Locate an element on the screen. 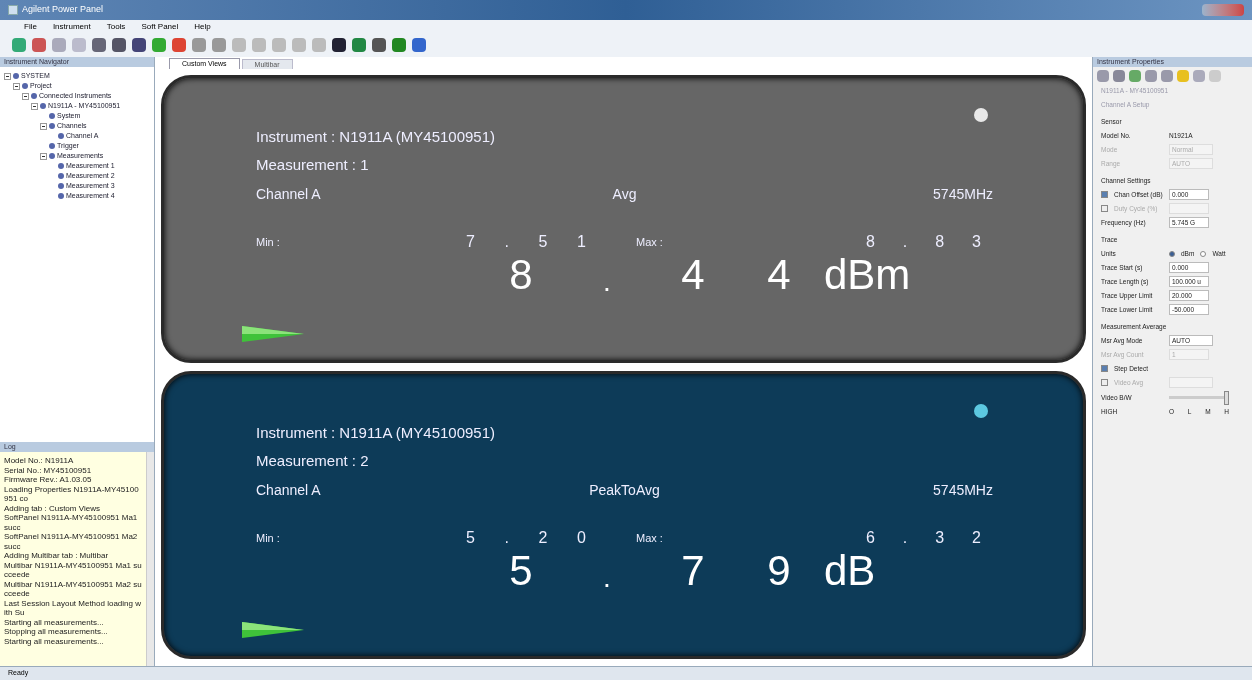  log-line: SoftPanel N1911A-MY45100951 Ma1 succ is located at coordinates (71, 522).